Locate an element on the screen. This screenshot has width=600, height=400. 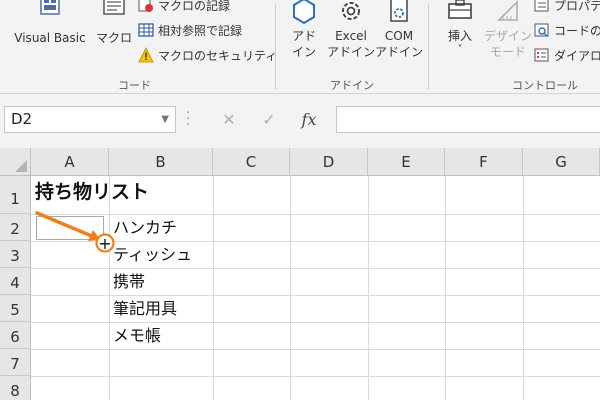
excel-addin-label-line1: Excel is located at coordinates (351, 36).